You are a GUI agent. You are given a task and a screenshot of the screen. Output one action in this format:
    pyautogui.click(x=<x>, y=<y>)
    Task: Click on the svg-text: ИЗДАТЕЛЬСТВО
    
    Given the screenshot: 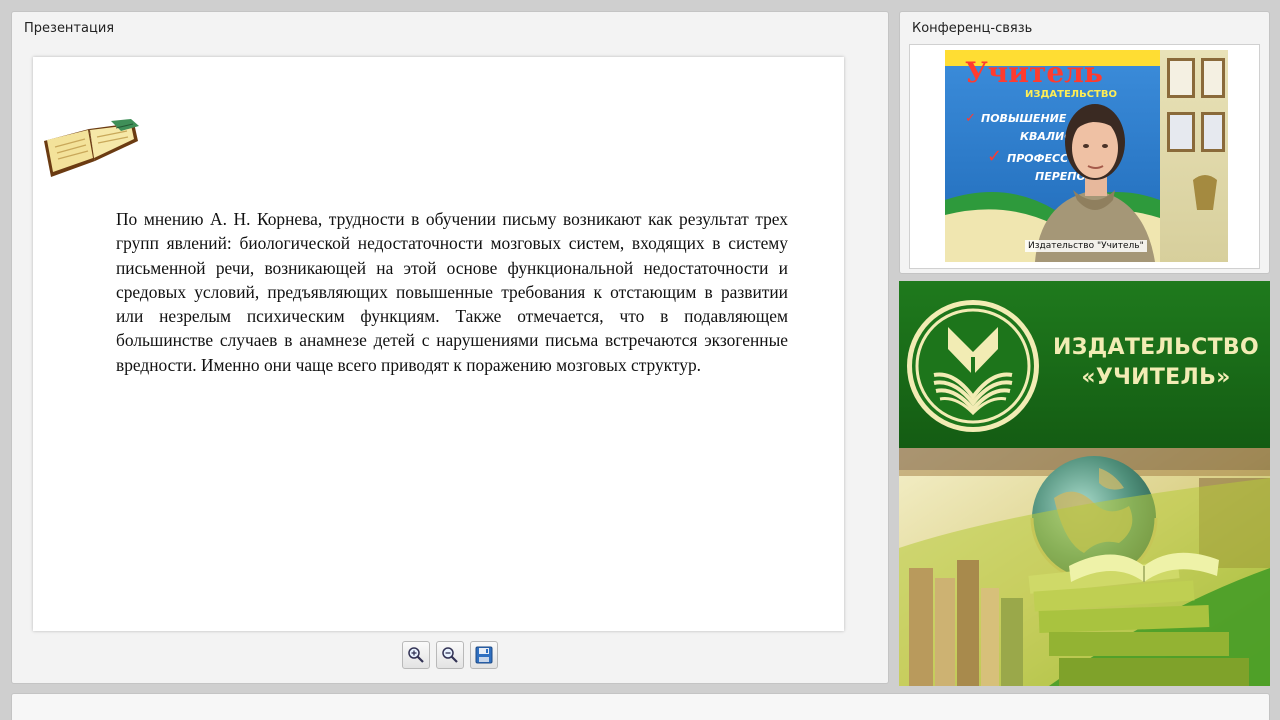 What is the action you would take?
    pyautogui.click(x=1071, y=94)
    